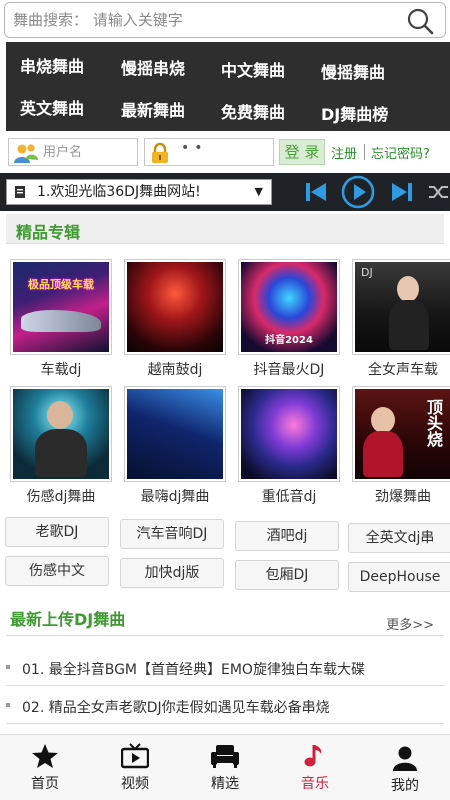 The height and width of the screenshot is (800, 450). Describe the element at coordinates (57, 532) in the screenshot. I see `tag-button: 老歌DJ` at that location.